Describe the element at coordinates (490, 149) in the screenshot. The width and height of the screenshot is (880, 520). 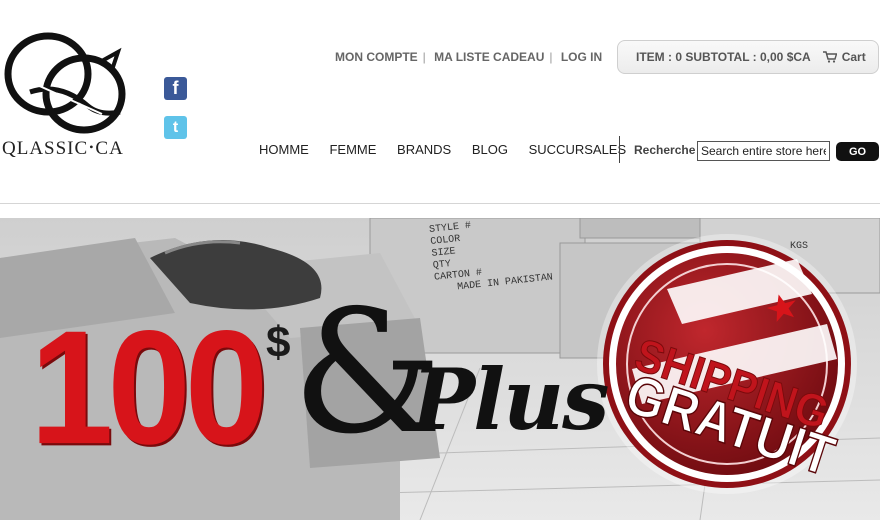
I see `nav-item-blog: BLOG` at that location.